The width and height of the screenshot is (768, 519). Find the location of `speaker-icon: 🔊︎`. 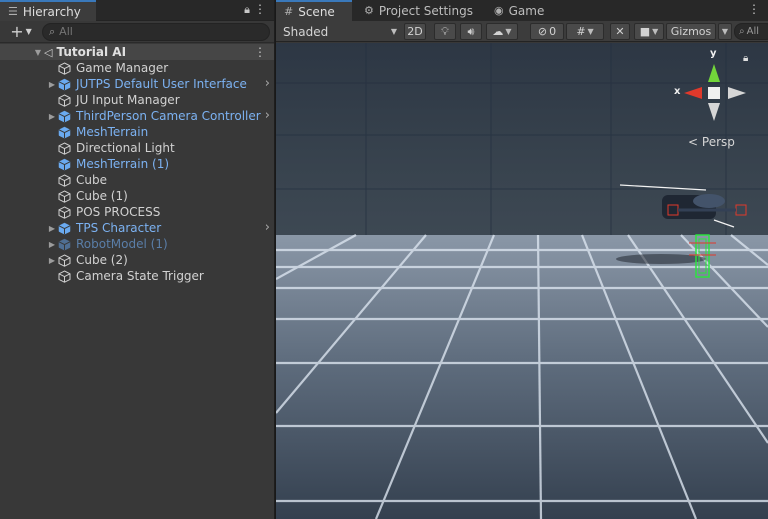

speaker-icon: 🔊︎ is located at coordinates (471, 31).